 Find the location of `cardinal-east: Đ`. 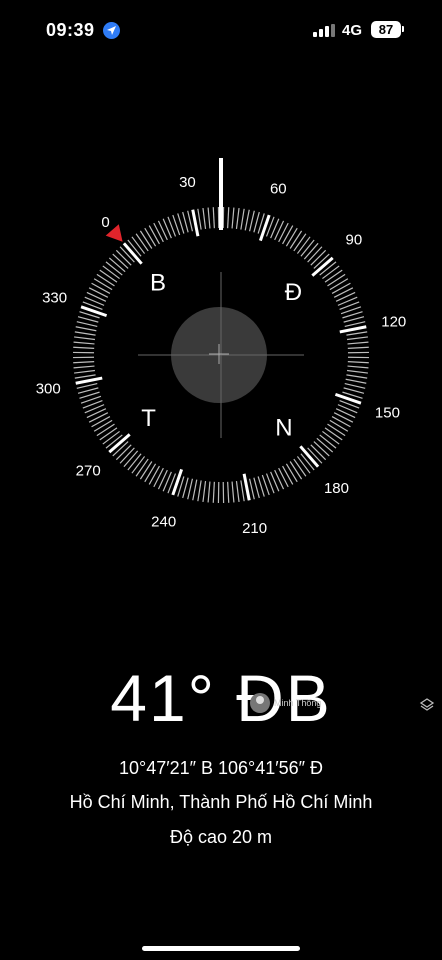

cardinal-east: Đ is located at coordinates (293, 292).